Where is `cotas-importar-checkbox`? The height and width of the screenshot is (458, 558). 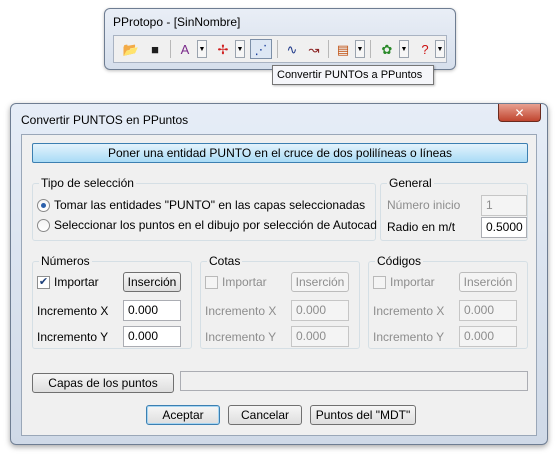 cotas-importar-checkbox is located at coordinates (211, 282).